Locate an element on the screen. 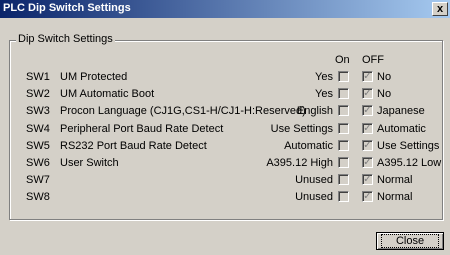 Image resolution: width=450 pixels, height=255 pixels. switch-id: SW2 is located at coordinates (38, 94).